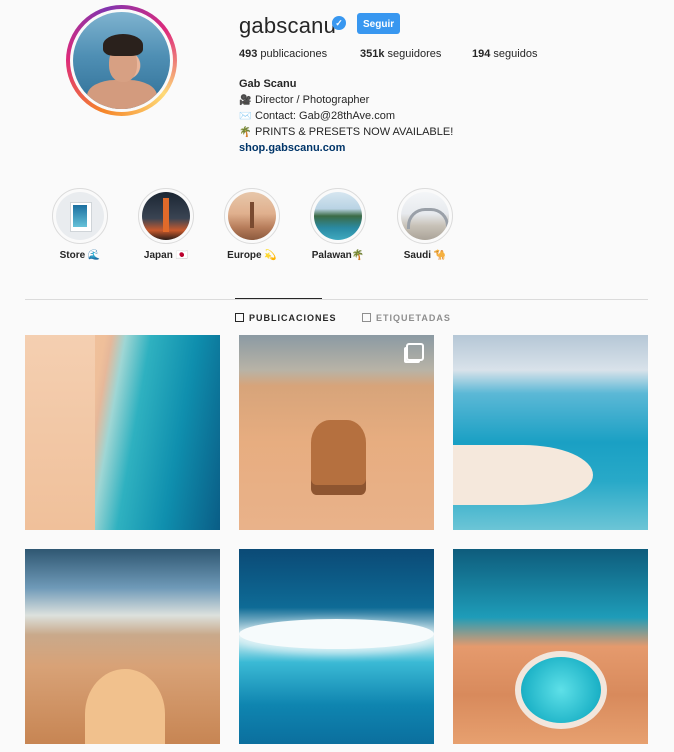 The image size is (674, 752). I want to click on avatar-photo, so click(121, 60).